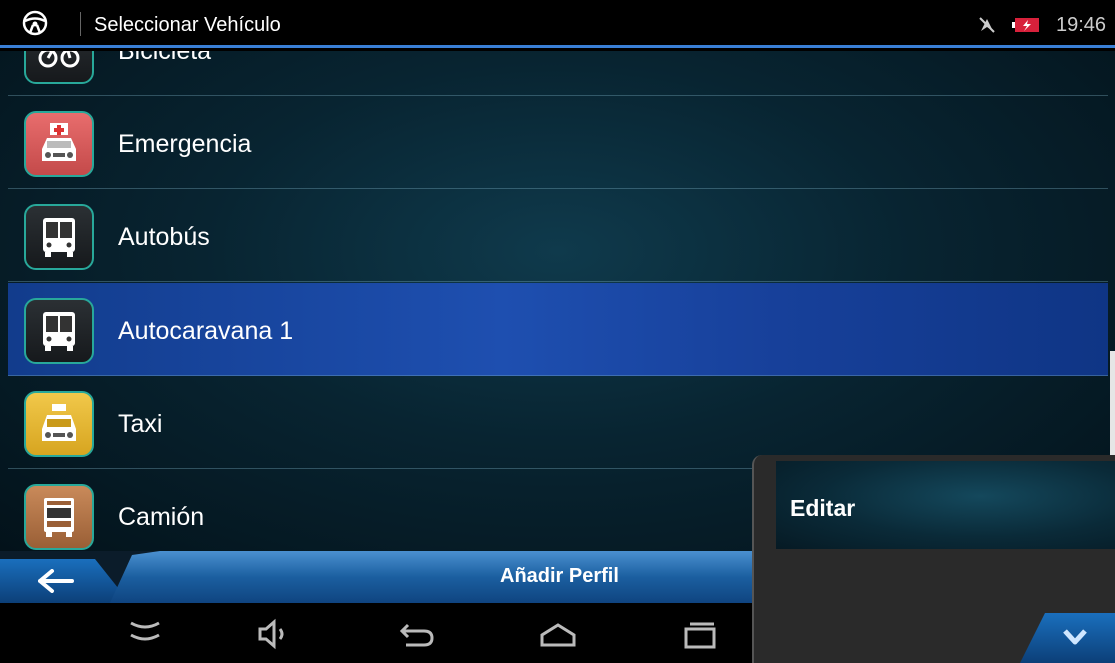 Image resolution: width=1115 pixels, height=663 pixels. Describe the element at coordinates (416, 634) in the screenshot. I see `back-icon` at that location.